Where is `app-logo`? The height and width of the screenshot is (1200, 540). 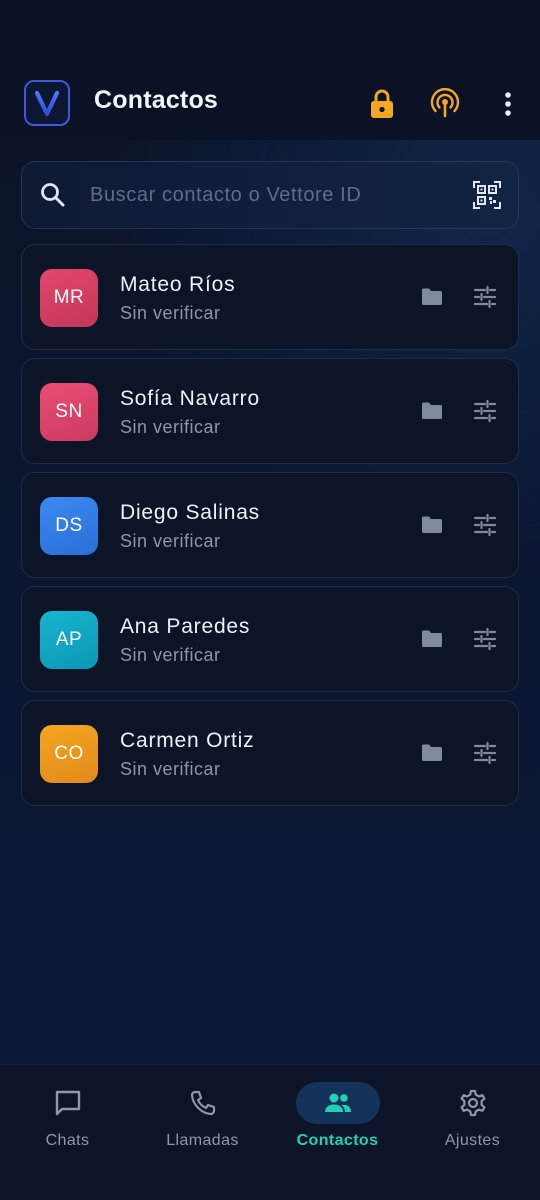 app-logo is located at coordinates (47, 103).